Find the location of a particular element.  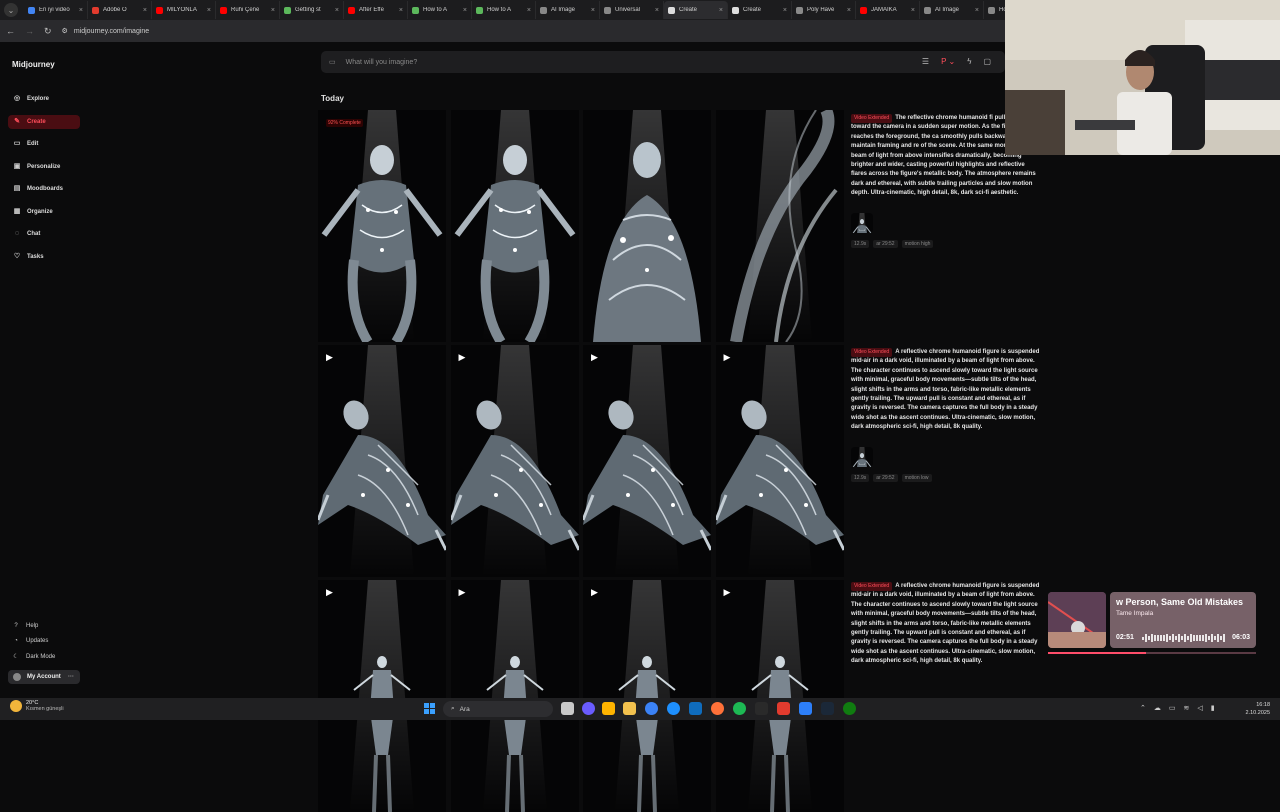

app-icon is located at coordinates (805, 708).